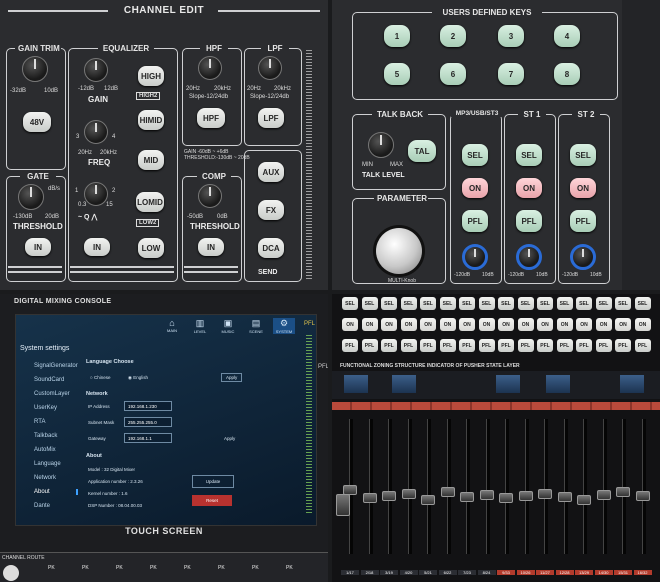  Describe the element at coordinates (529, 188) in the screenshot. I see `strip-st1-on: ON` at that location.